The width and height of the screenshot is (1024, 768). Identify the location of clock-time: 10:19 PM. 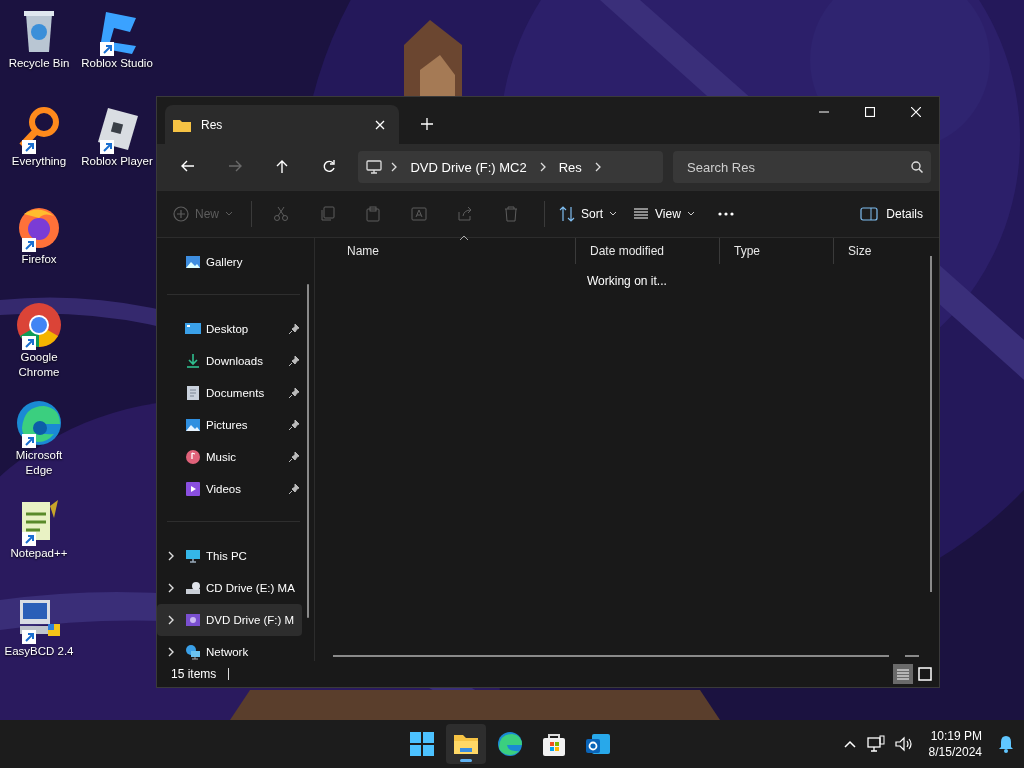
(956, 736).